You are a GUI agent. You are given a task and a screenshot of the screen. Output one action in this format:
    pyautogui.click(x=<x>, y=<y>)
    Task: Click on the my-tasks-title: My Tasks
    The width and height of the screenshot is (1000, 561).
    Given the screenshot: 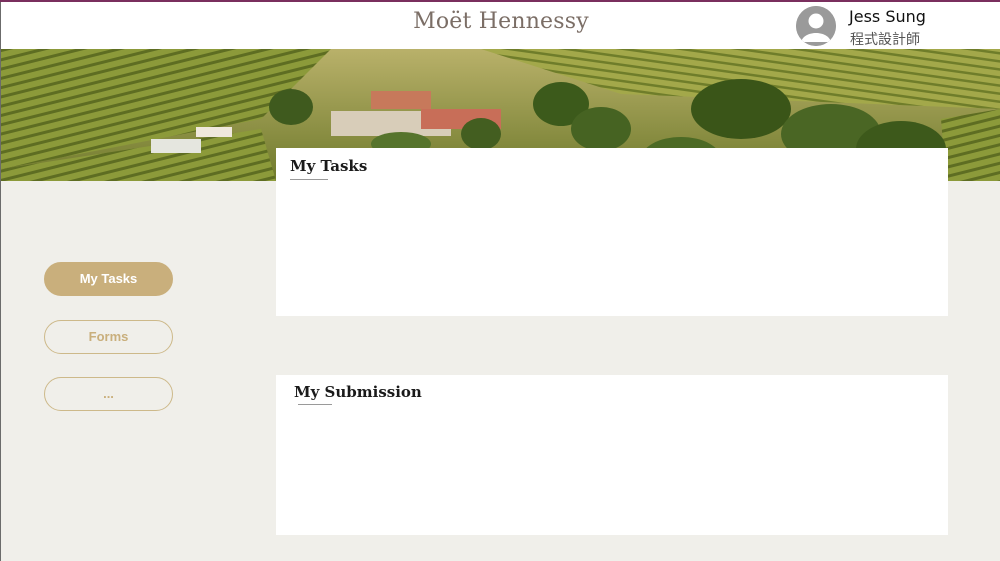 What is the action you would take?
    pyautogui.click(x=329, y=166)
    